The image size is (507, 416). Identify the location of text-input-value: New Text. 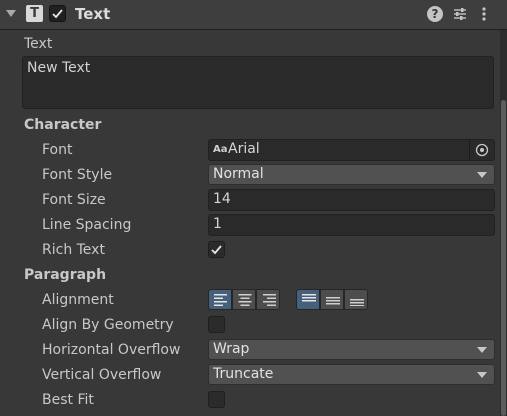
(59, 68).